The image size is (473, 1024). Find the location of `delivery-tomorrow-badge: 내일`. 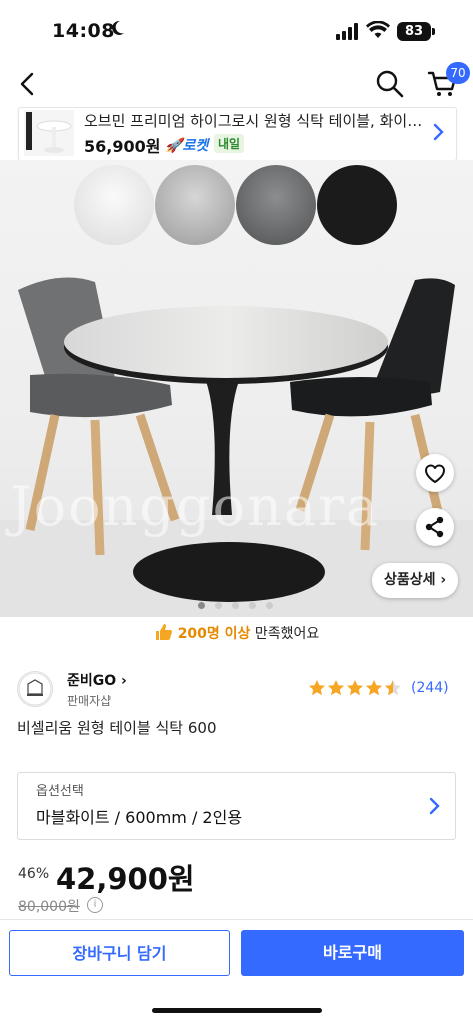

delivery-tomorrow-badge: 내일 is located at coordinates (229, 143).